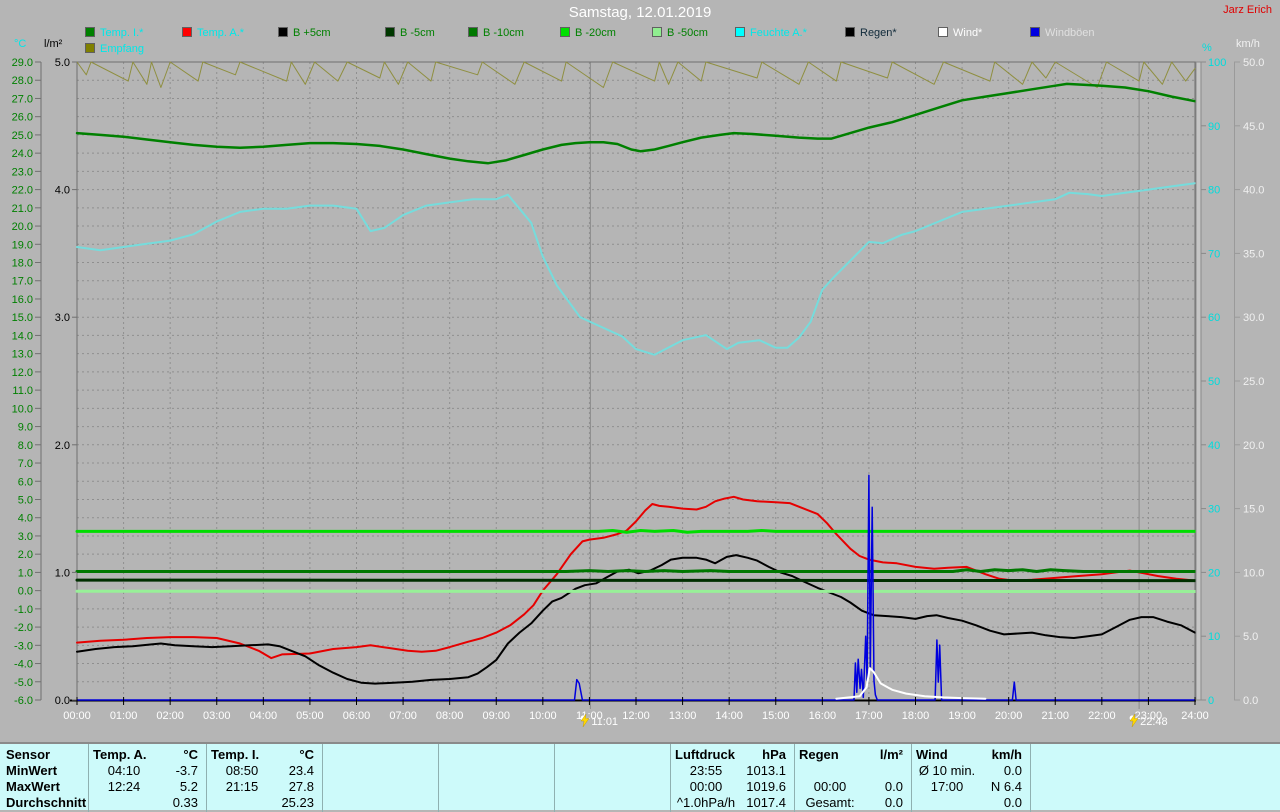  Describe the element at coordinates (1253, 127) in the screenshot. I see `kmh-tick-label: 45.0` at that location.